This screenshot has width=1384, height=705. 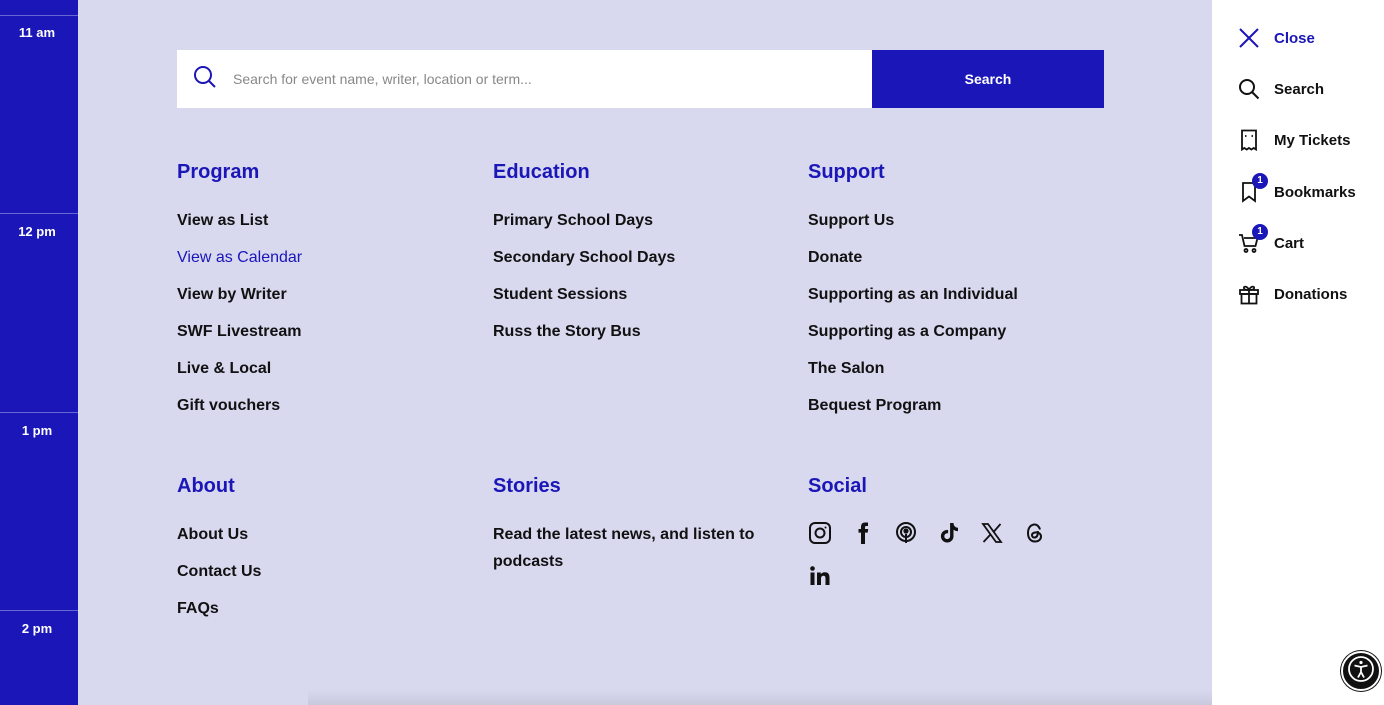 I want to click on social-column: Social, so click(x=958, y=530).